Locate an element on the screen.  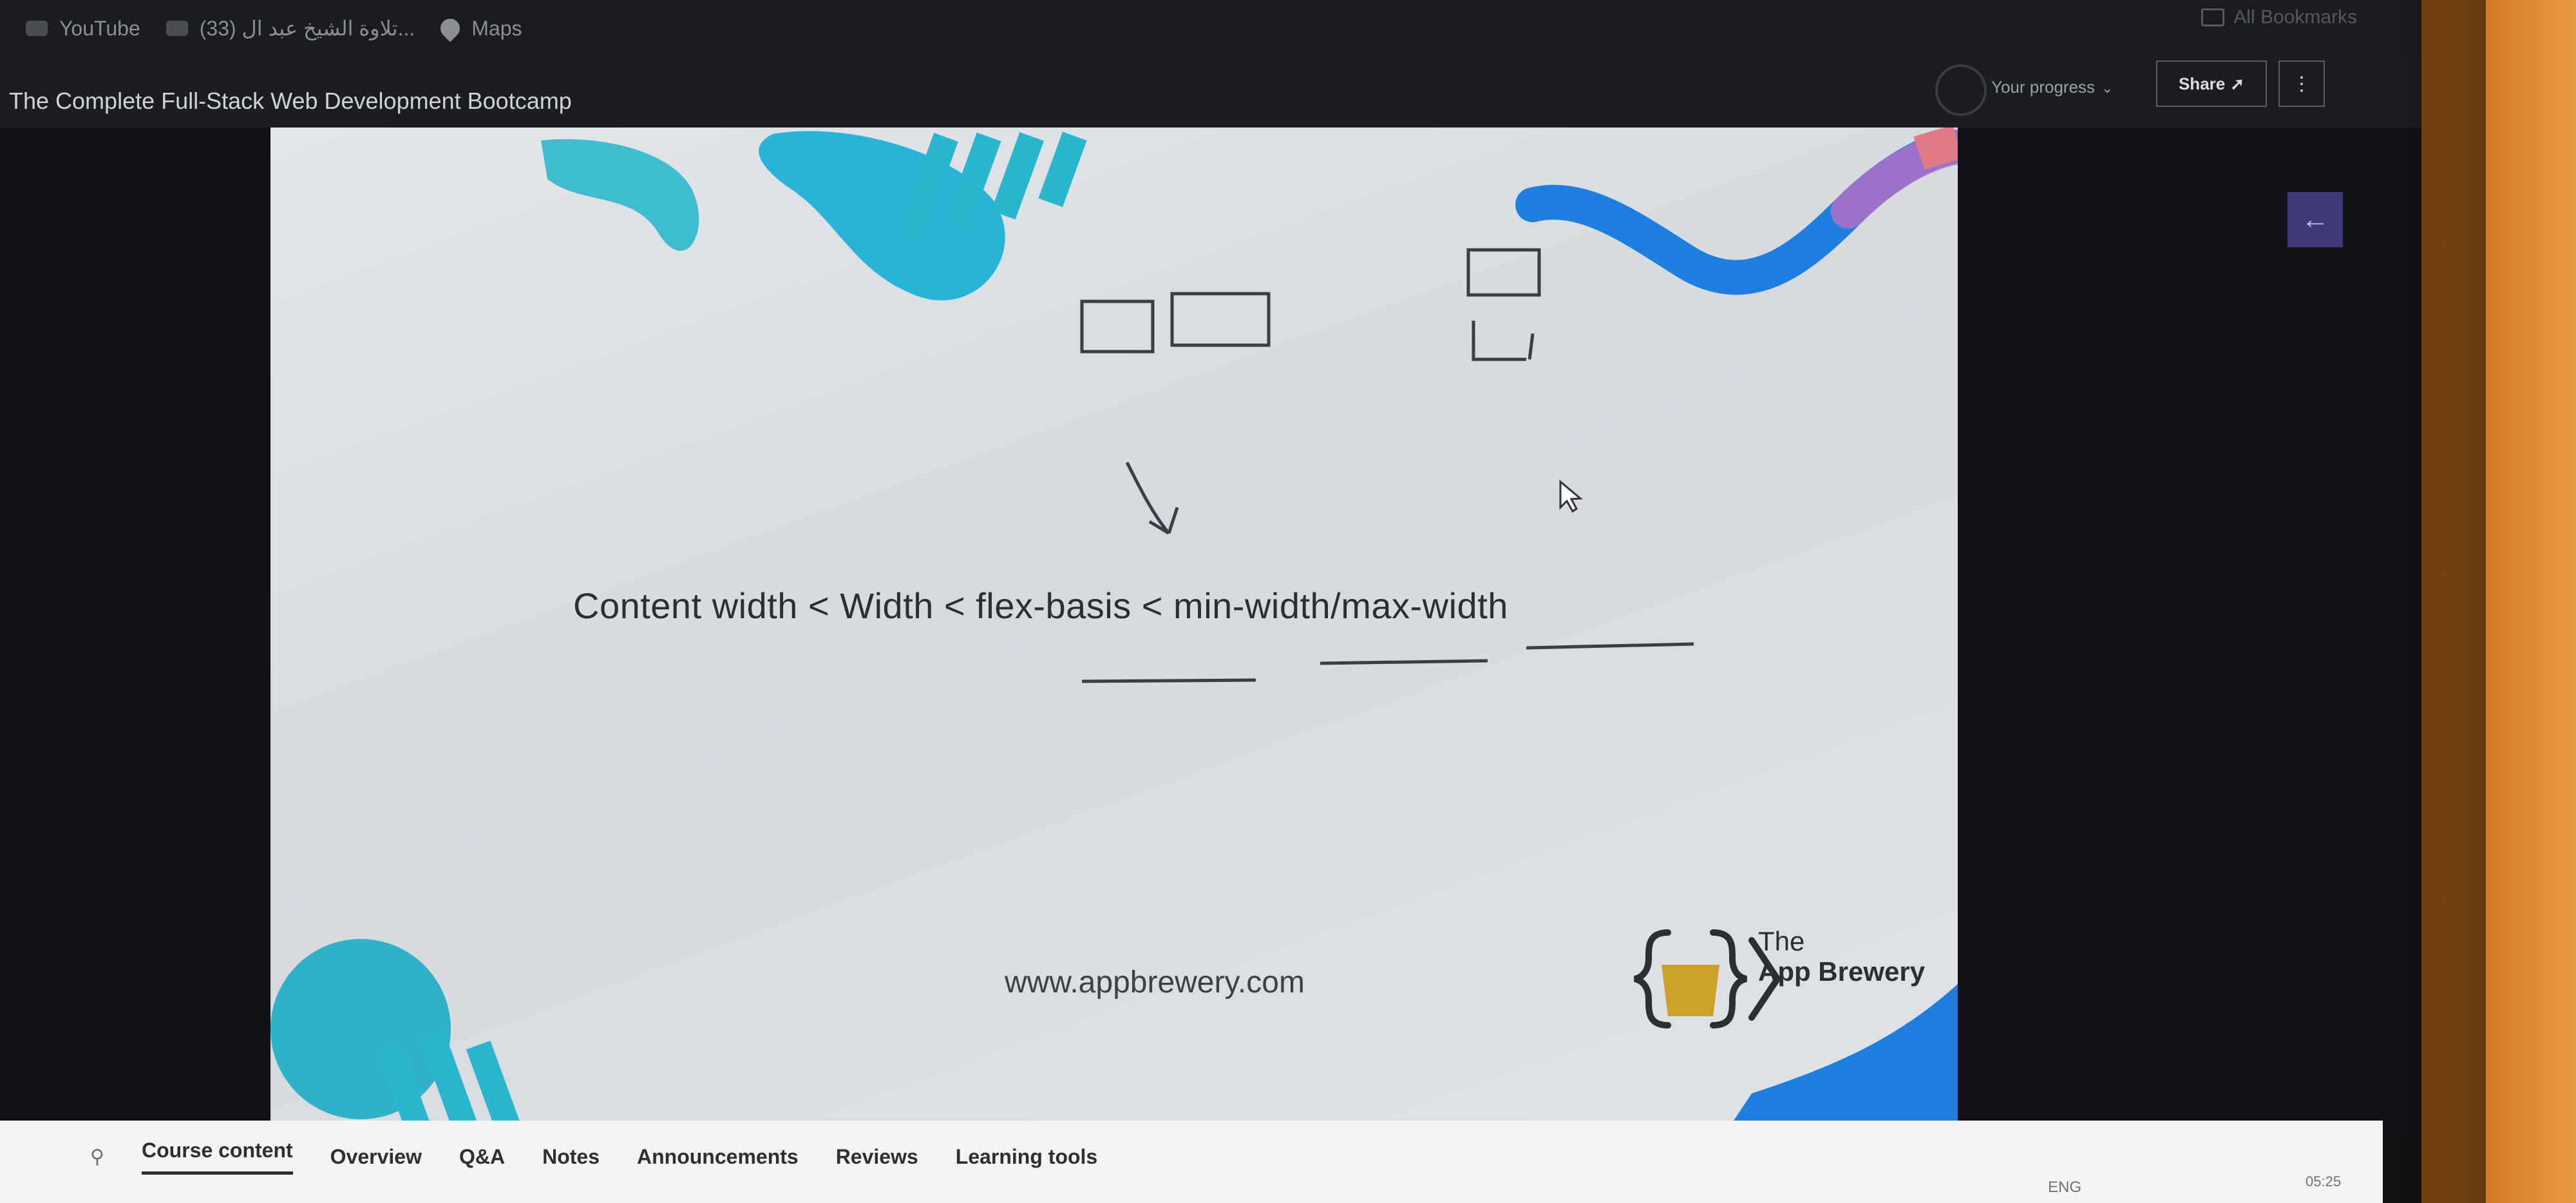
tab-qa: Q&A is located at coordinates (482, 1157).